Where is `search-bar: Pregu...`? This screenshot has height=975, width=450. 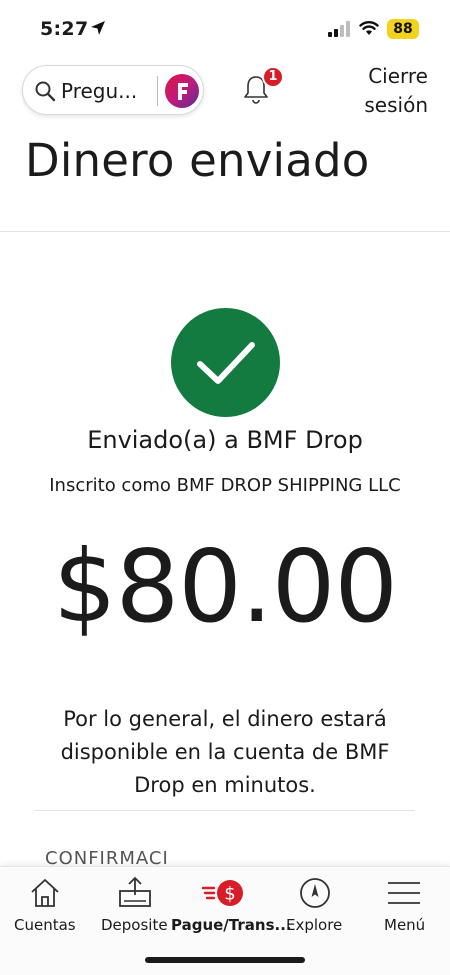
search-bar: Pregu... is located at coordinates (113, 90).